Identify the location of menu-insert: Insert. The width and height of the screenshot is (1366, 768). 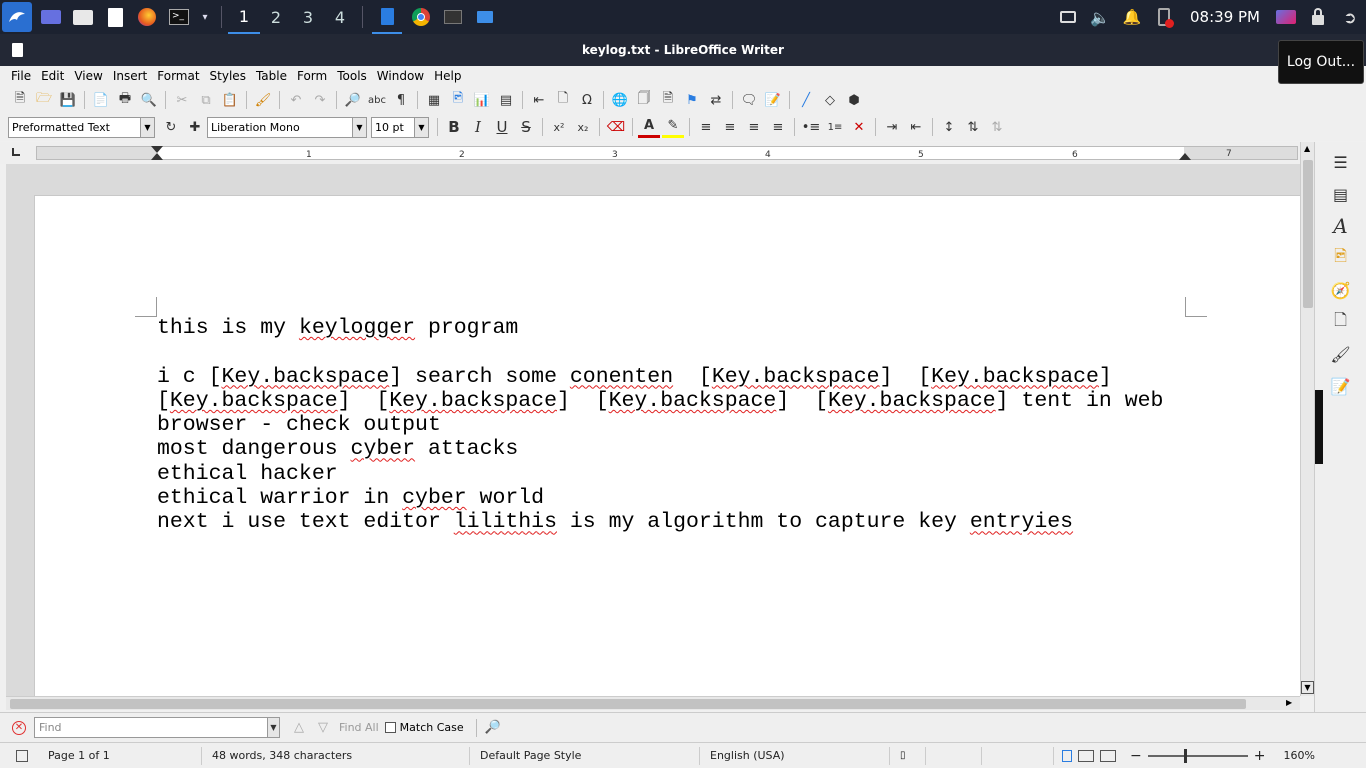
(130, 76).